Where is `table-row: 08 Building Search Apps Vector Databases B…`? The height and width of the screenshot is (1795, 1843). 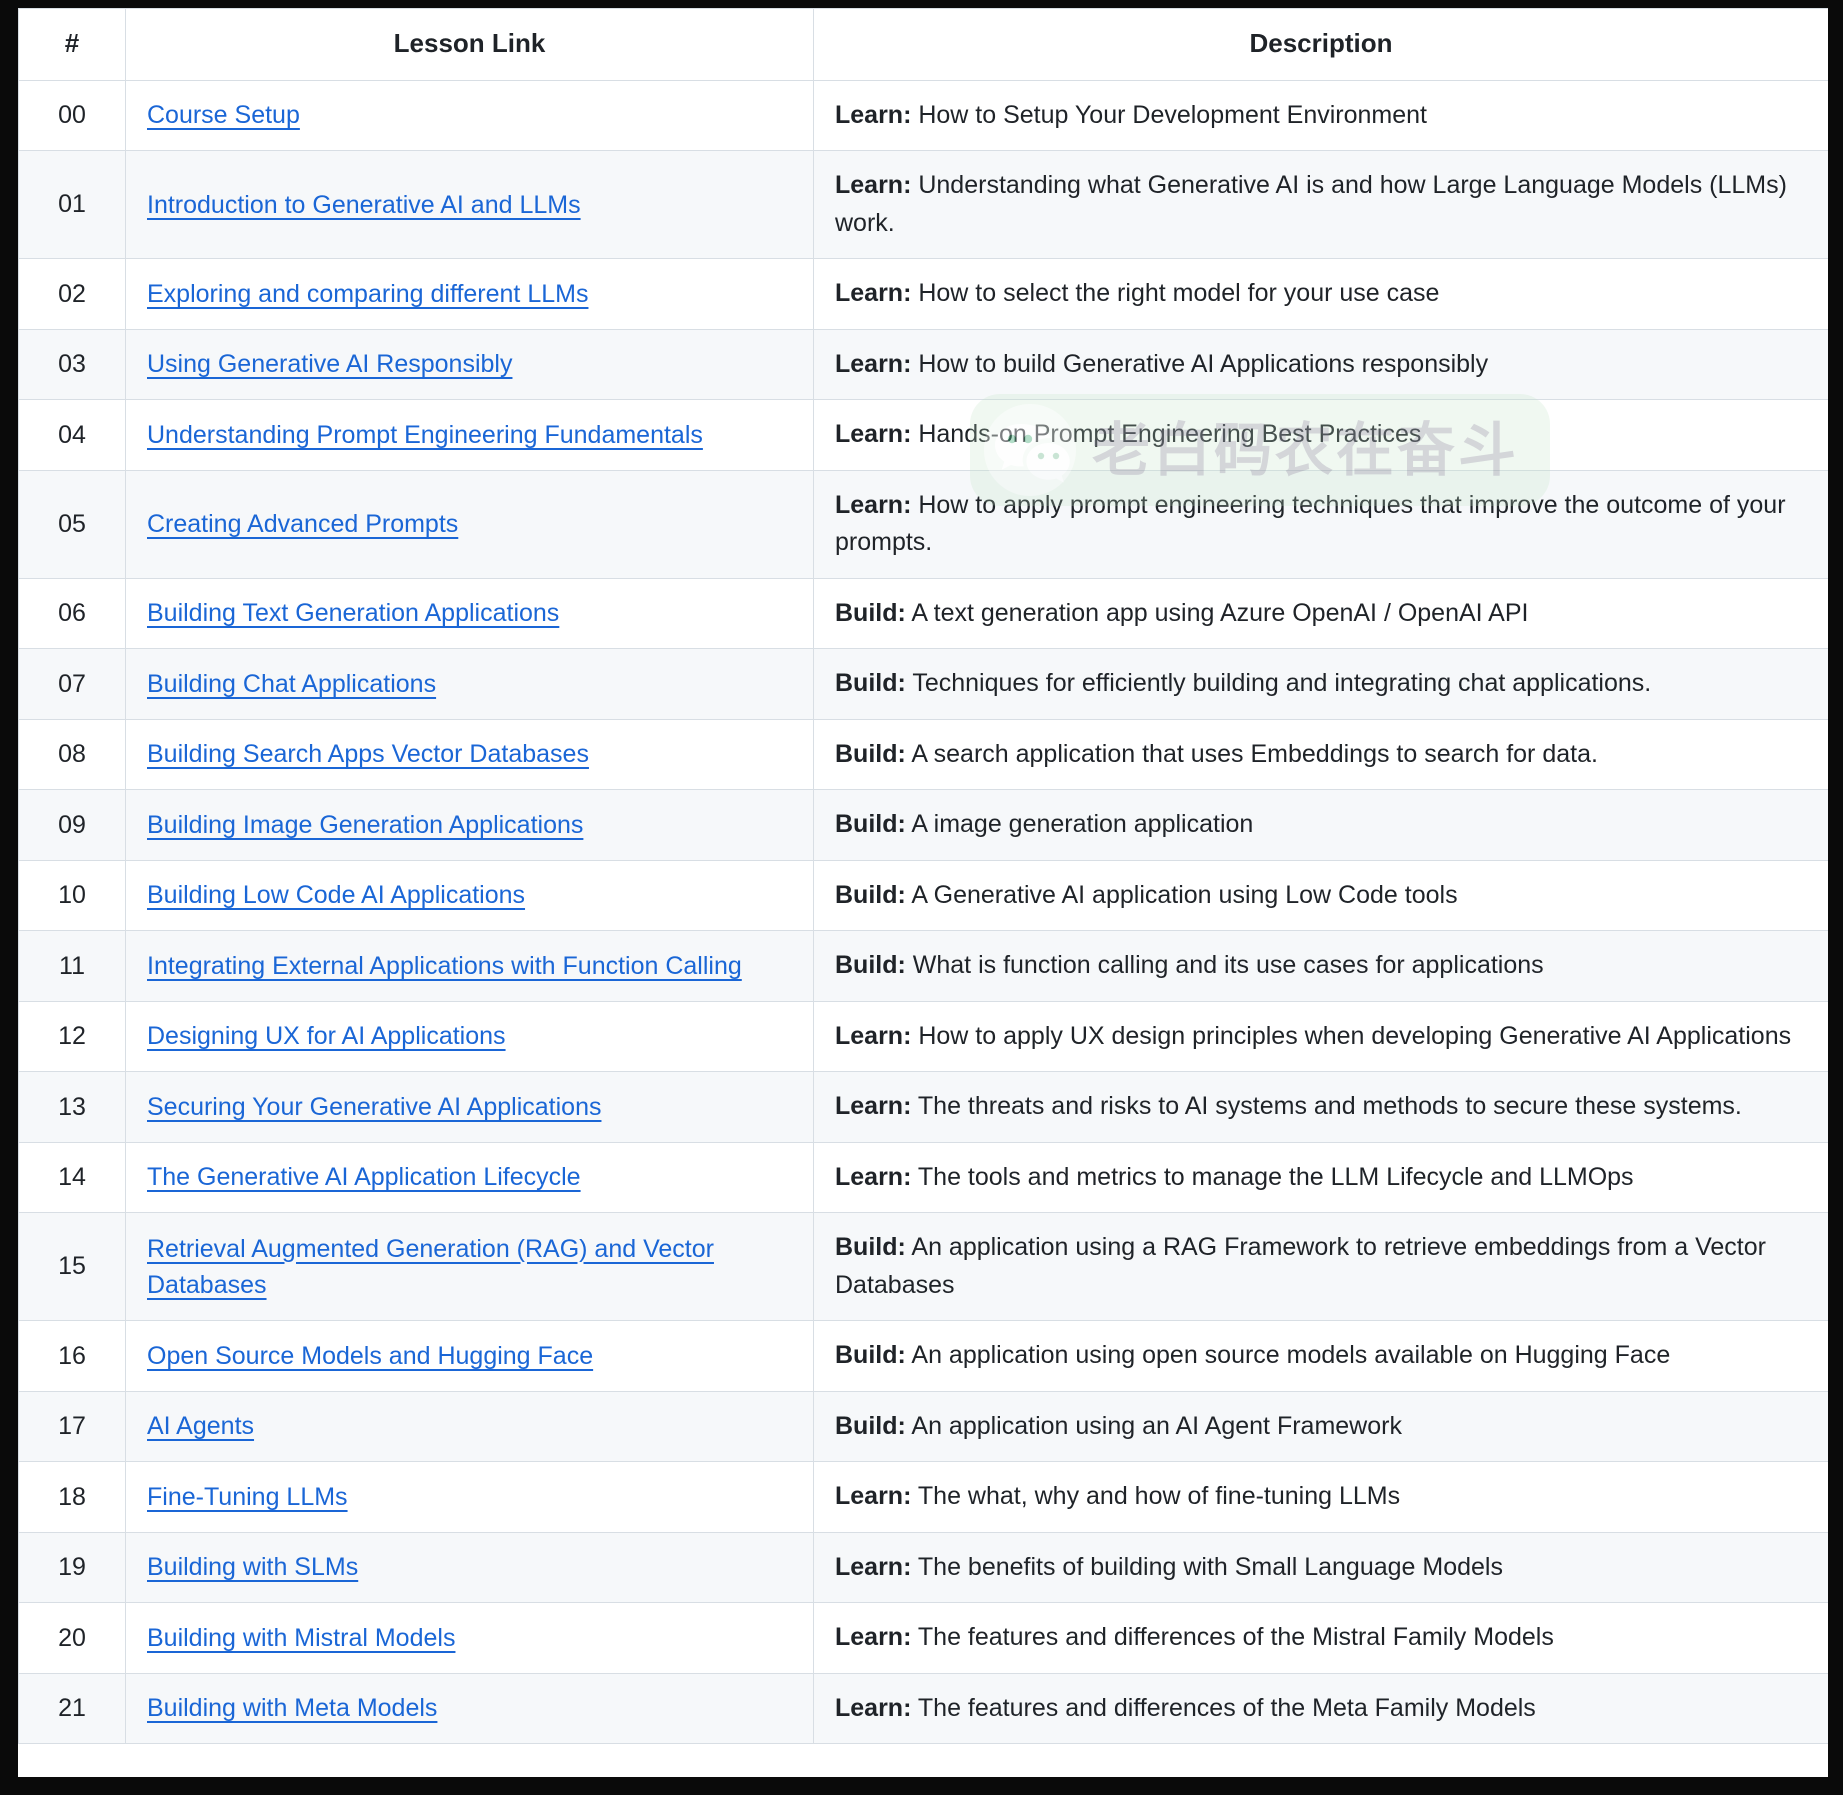 table-row: 08 Building Search Apps Vector Databases B… is located at coordinates (923, 754).